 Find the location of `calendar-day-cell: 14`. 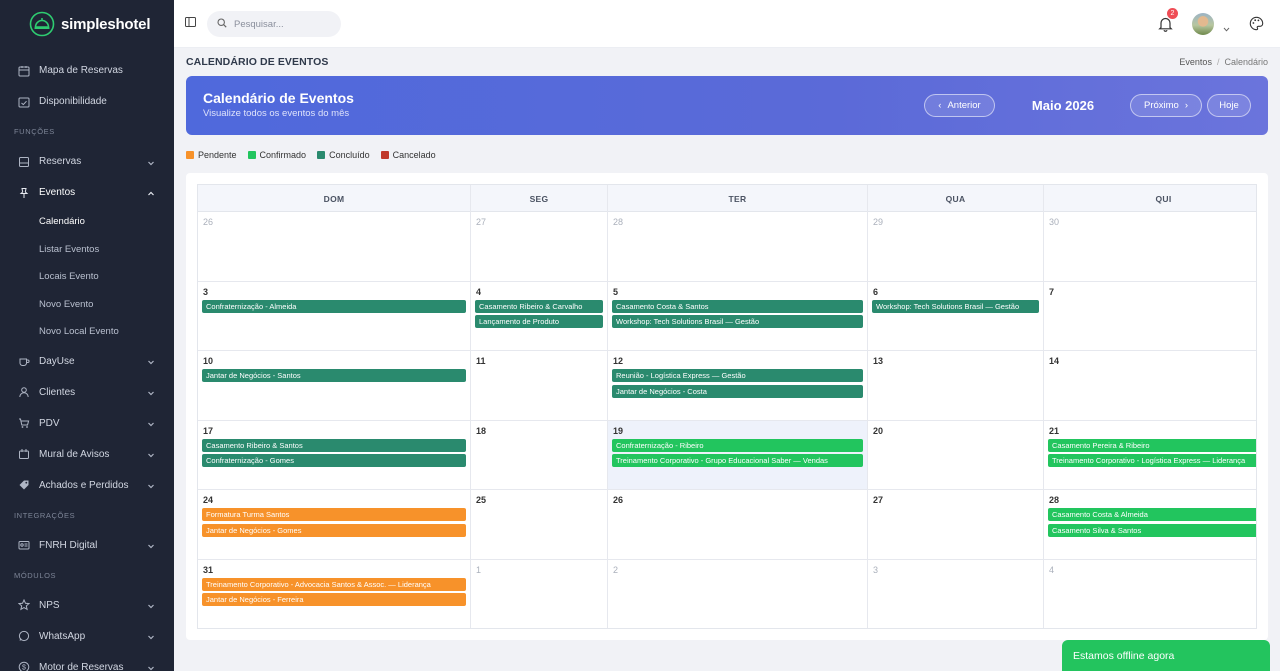

calendar-day-cell: 14 is located at coordinates (1150, 386).